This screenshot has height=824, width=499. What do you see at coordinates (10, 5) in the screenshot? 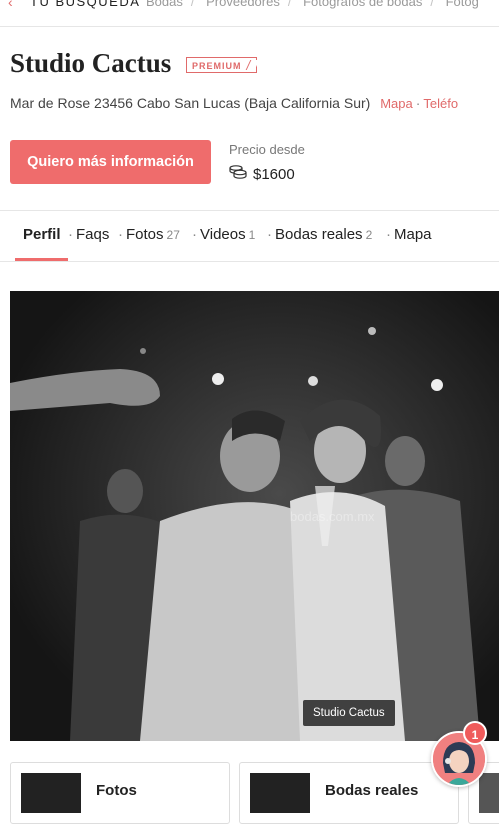
I see `chevron-left-icon: ‹` at bounding box center [10, 5].